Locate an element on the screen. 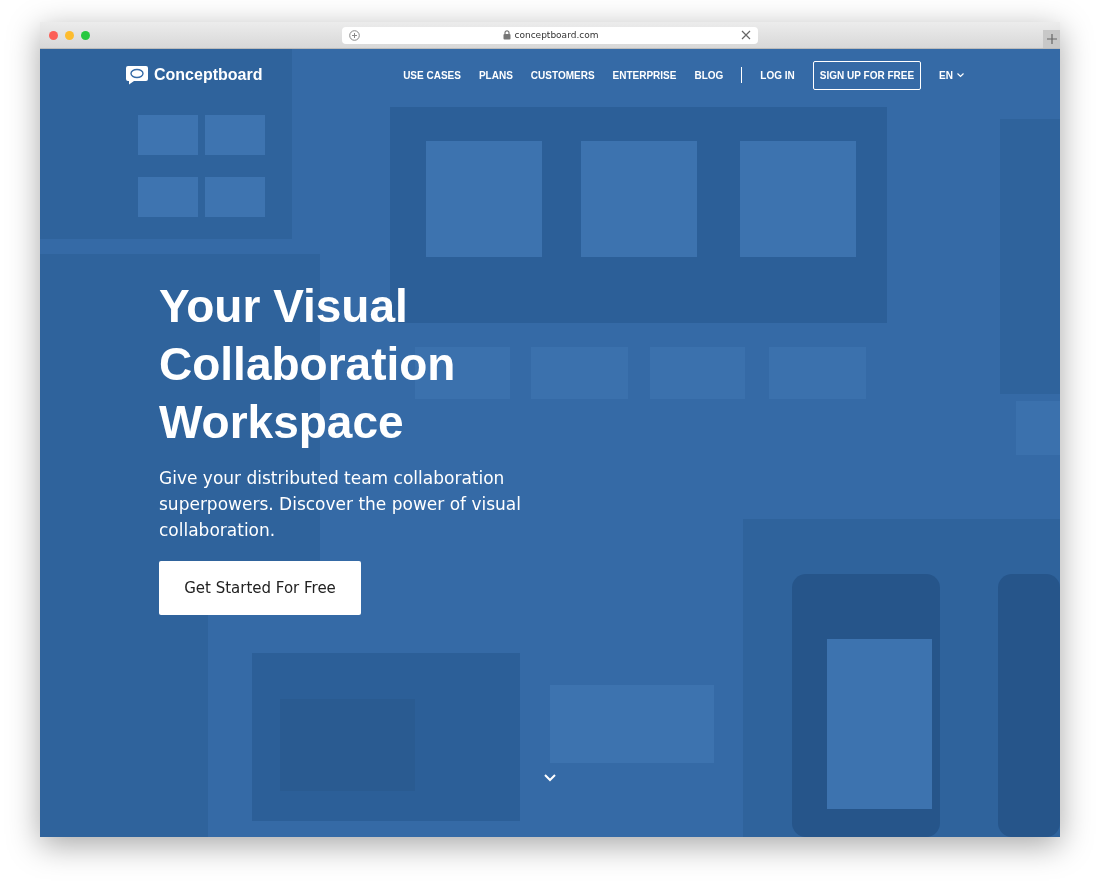 The width and height of the screenshot is (1100, 894). new-tab-button is located at coordinates (1051, 39).